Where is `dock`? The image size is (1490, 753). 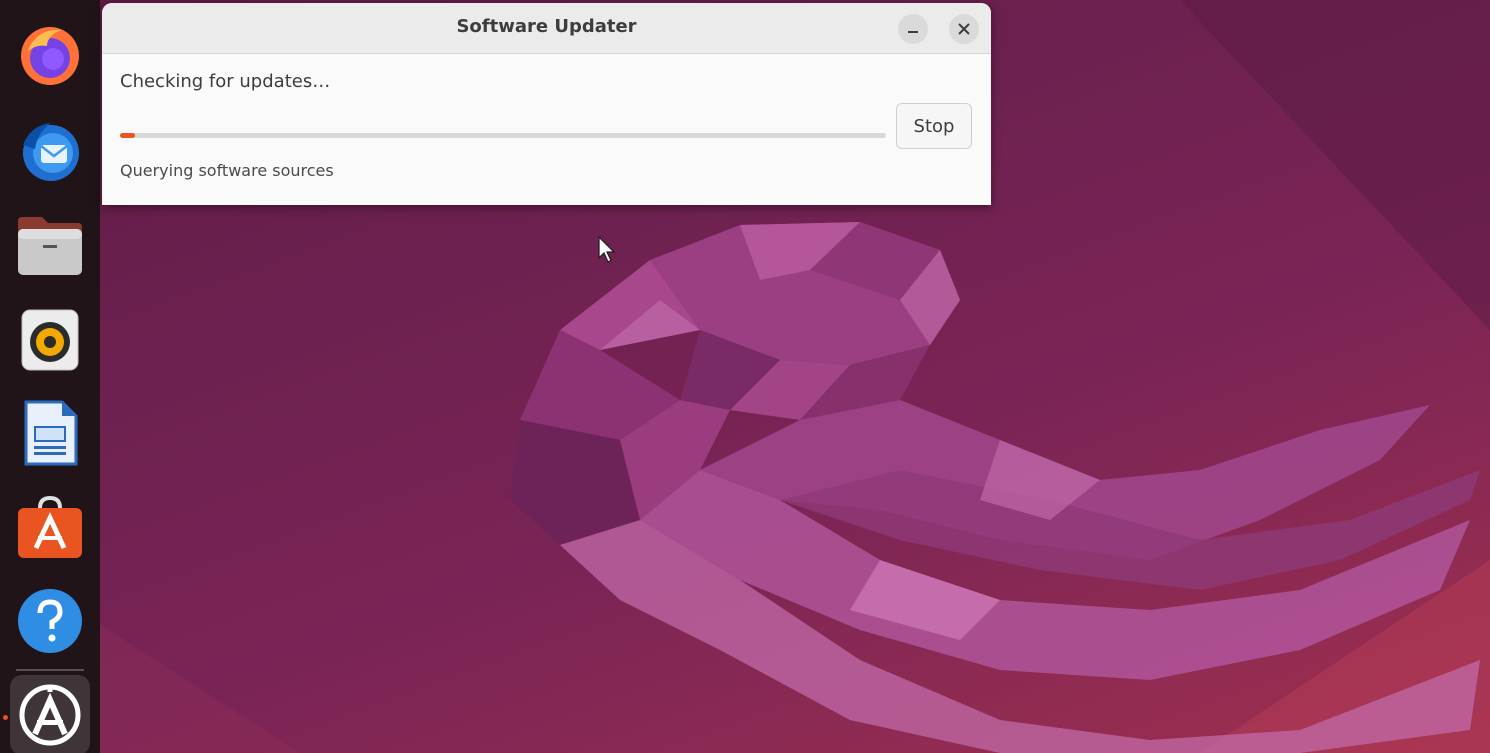 dock is located at coordinates (50, 376).